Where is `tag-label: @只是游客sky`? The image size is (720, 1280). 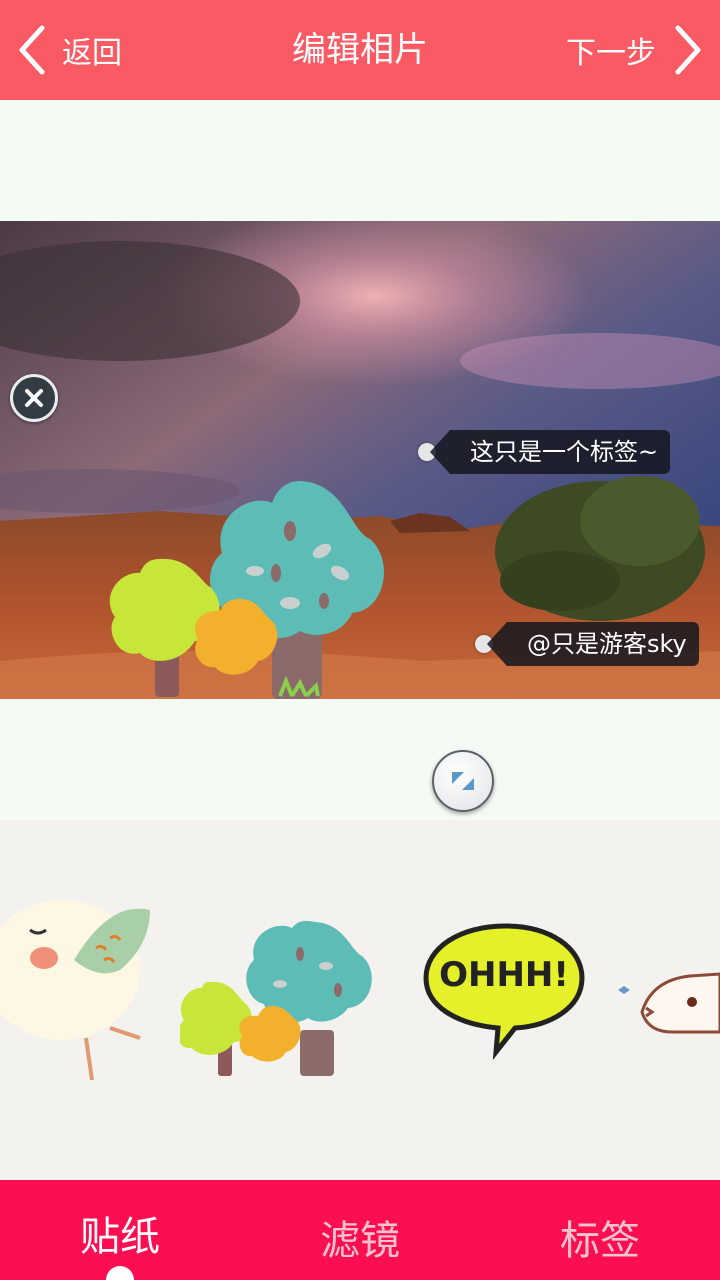 tag-label: @只是游客sky is located at coordinates (593, 644).